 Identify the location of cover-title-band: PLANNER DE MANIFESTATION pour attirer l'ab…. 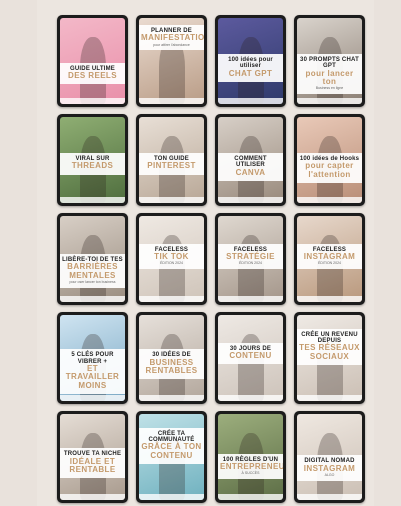
(171, 37).